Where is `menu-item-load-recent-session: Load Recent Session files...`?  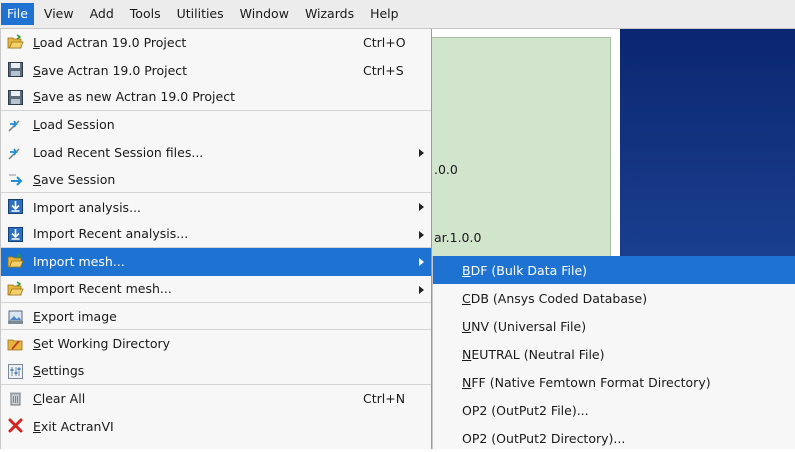 menu-item-load-recent-session: Load Recent Session files... is located at coordinates (216, 152).